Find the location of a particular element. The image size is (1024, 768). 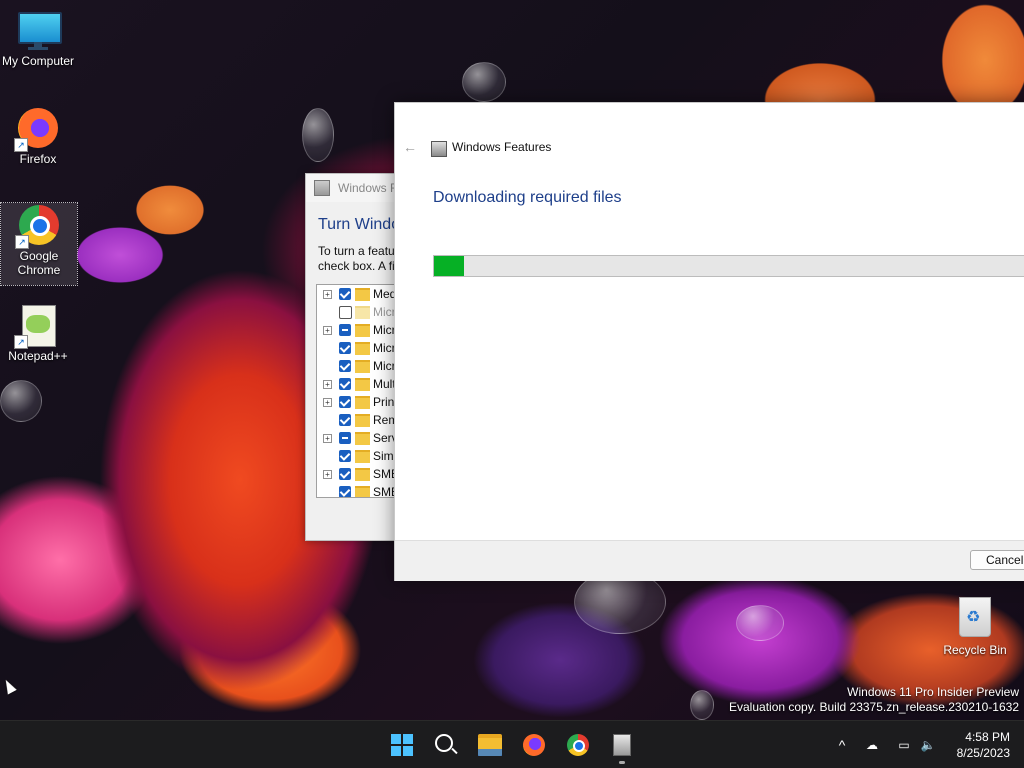

notepadpp-icon: ↗ is located at coordinates (37, 326).